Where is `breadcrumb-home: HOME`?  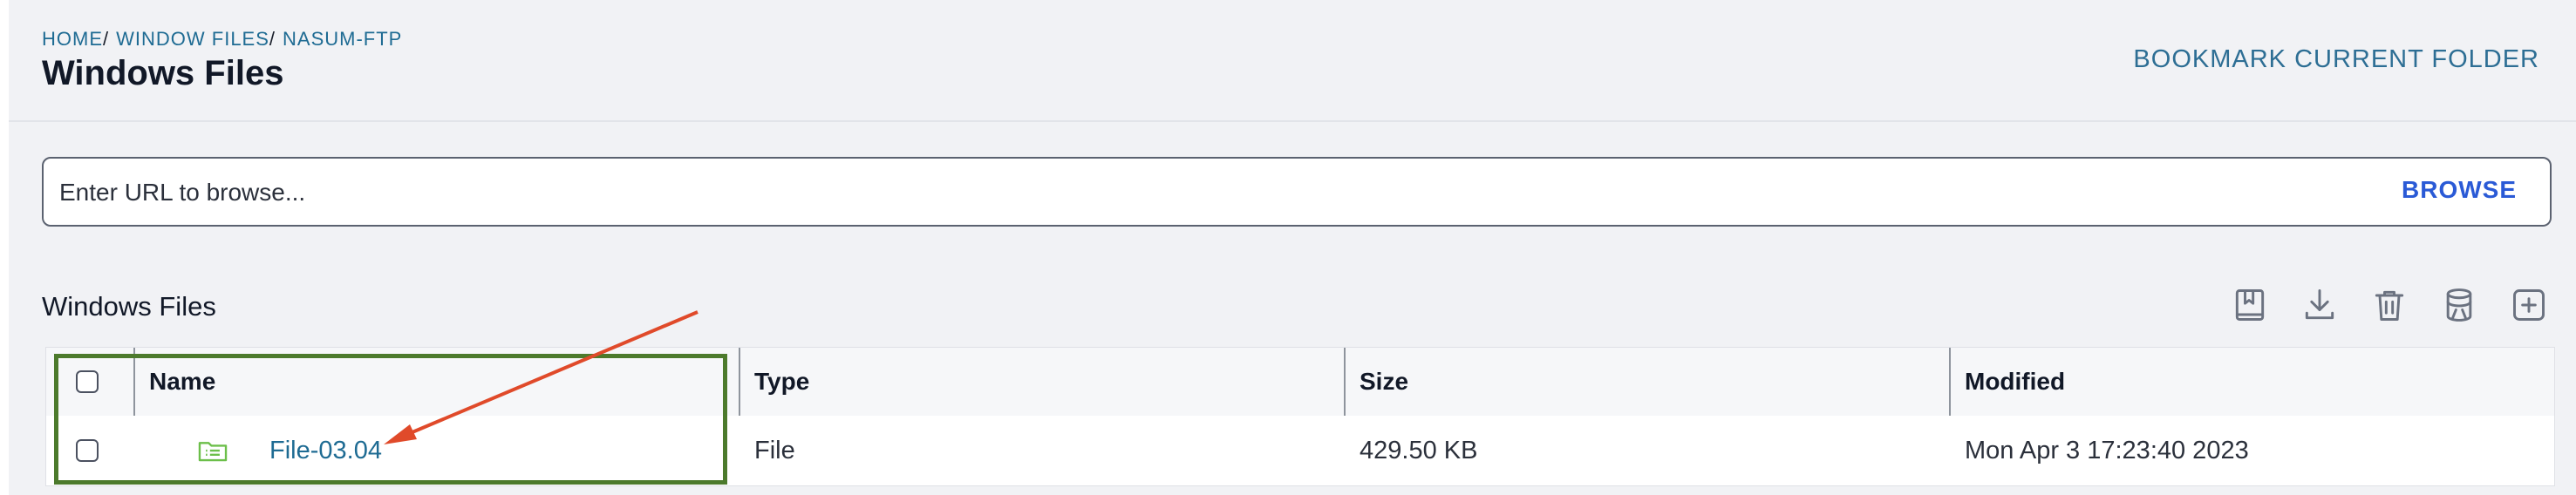
breadcrumb-home: HOME is located at coordinates (73, 39).